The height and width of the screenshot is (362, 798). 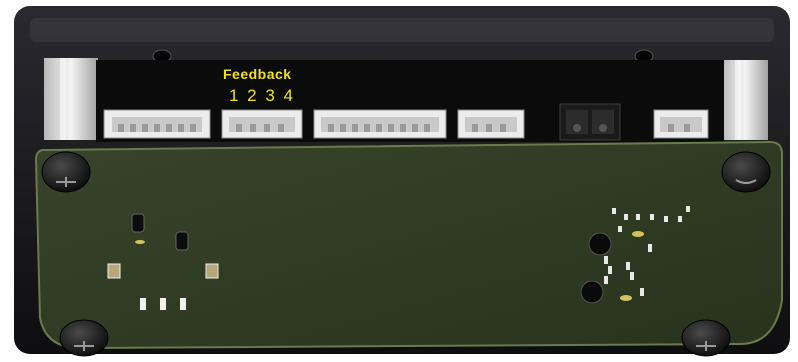 I want to click on screw-bottom-right, so click(x=706, y=338).